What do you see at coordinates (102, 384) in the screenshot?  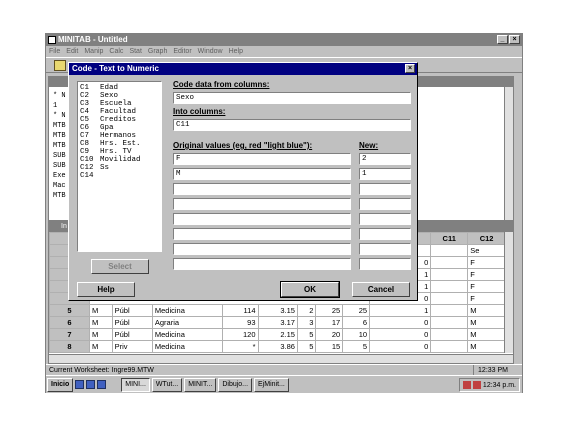 I see `media-icon` at bounding box center [102, 384].